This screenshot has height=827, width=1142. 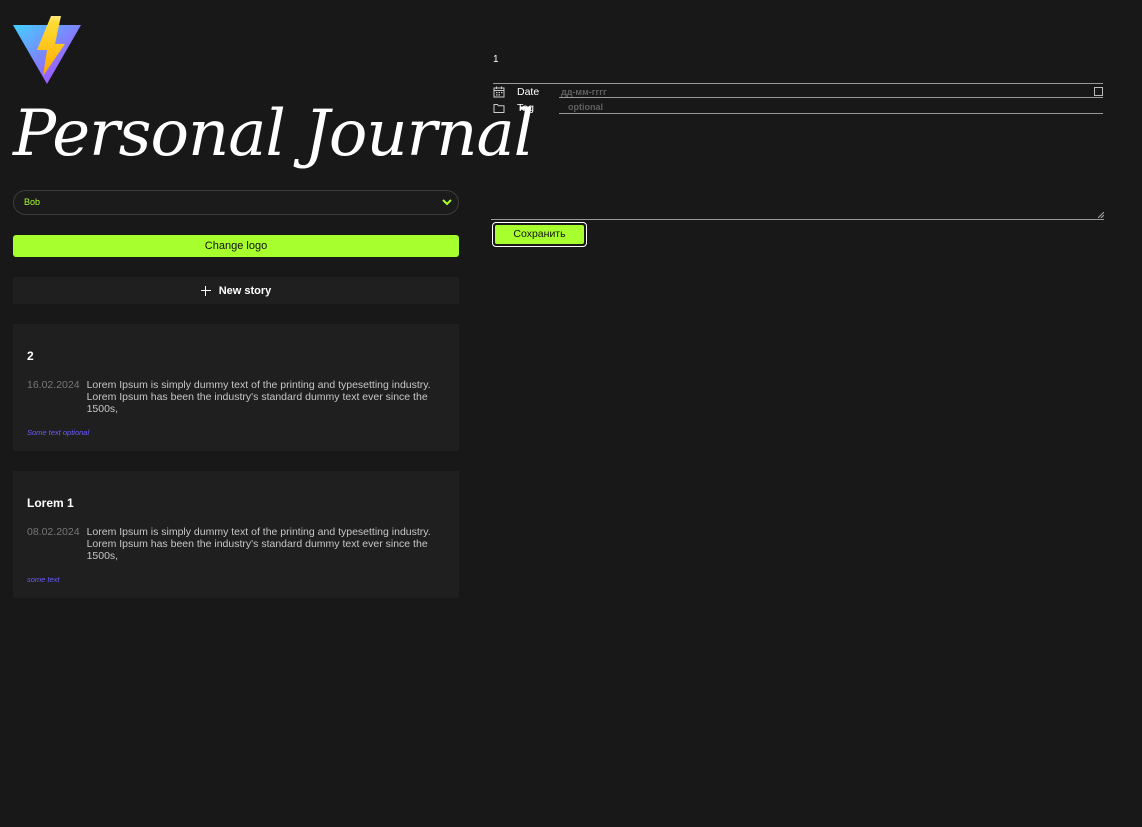 I want to click on post-title: Lorem 1, so click(x=50, y=503).